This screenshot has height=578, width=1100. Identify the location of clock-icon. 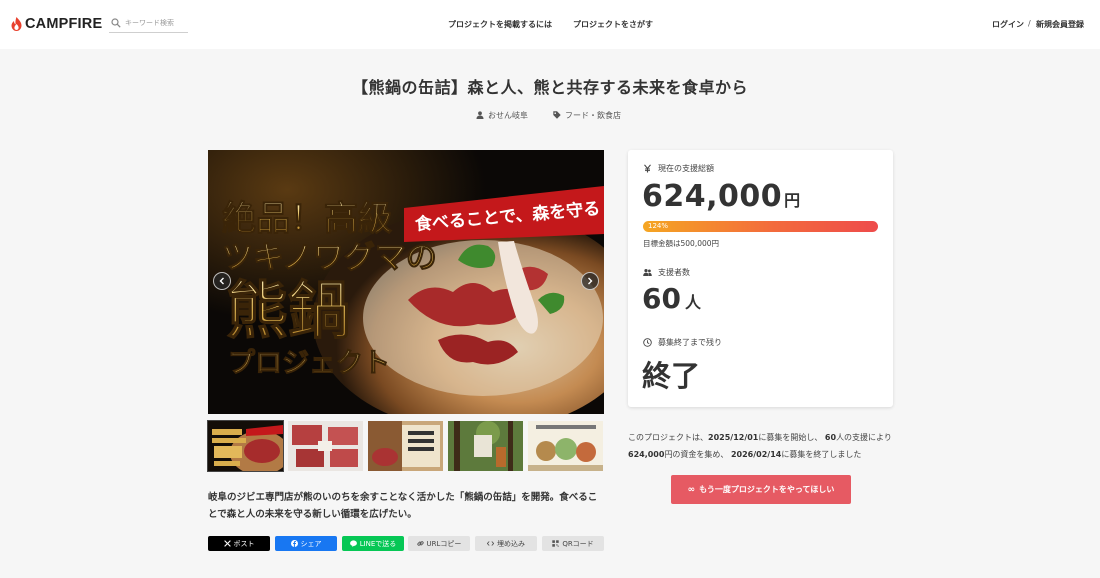
(647, 342).